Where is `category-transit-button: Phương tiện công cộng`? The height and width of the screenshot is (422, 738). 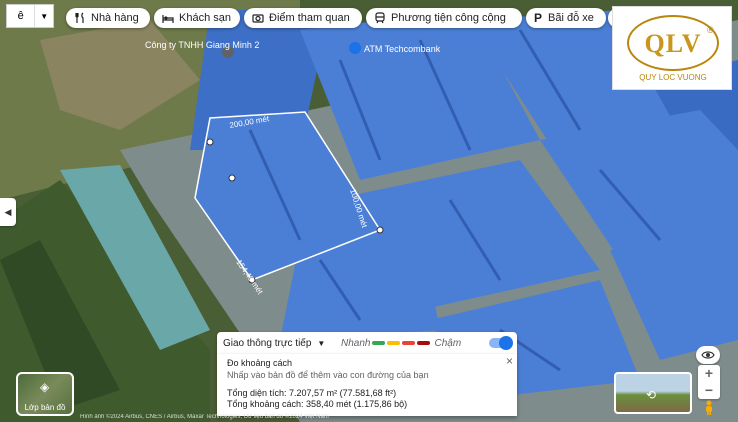 category-transit-button: Phương tiện công cộng is located at coordinates (444, 18).